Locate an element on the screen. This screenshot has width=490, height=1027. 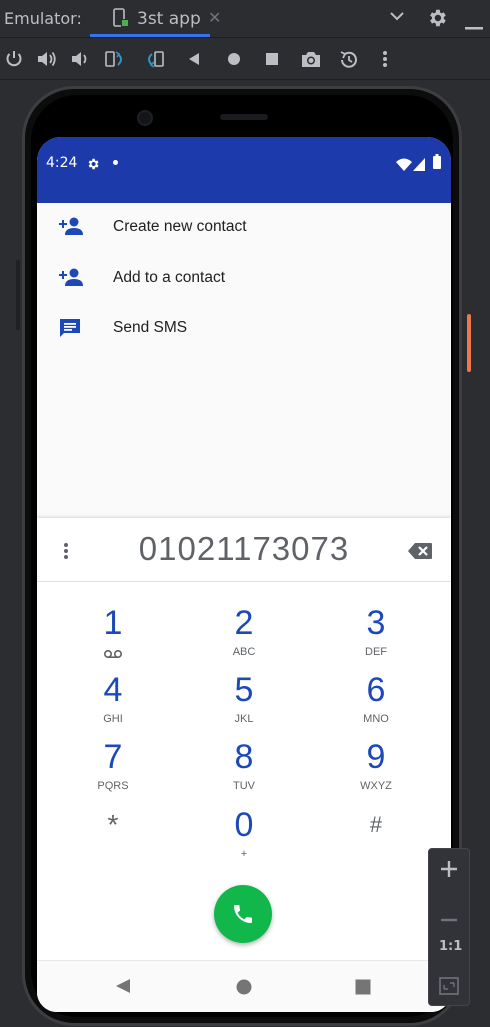
key-digit: 9 is located at coordinates (376, 757).